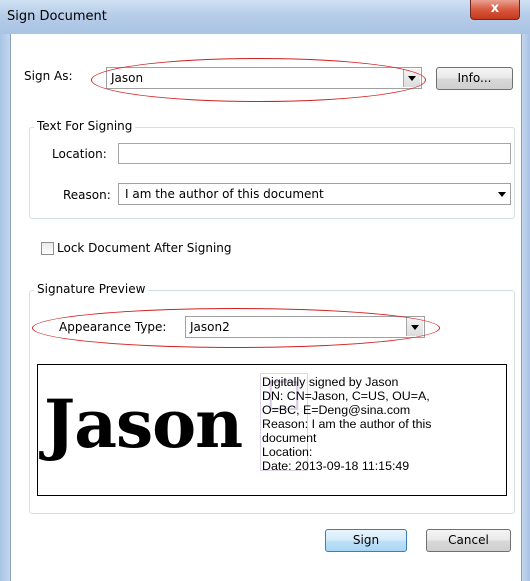 This screenshot has height=581, width=530. I want to click on annotation-oval-sign-as, so click(258, 80).